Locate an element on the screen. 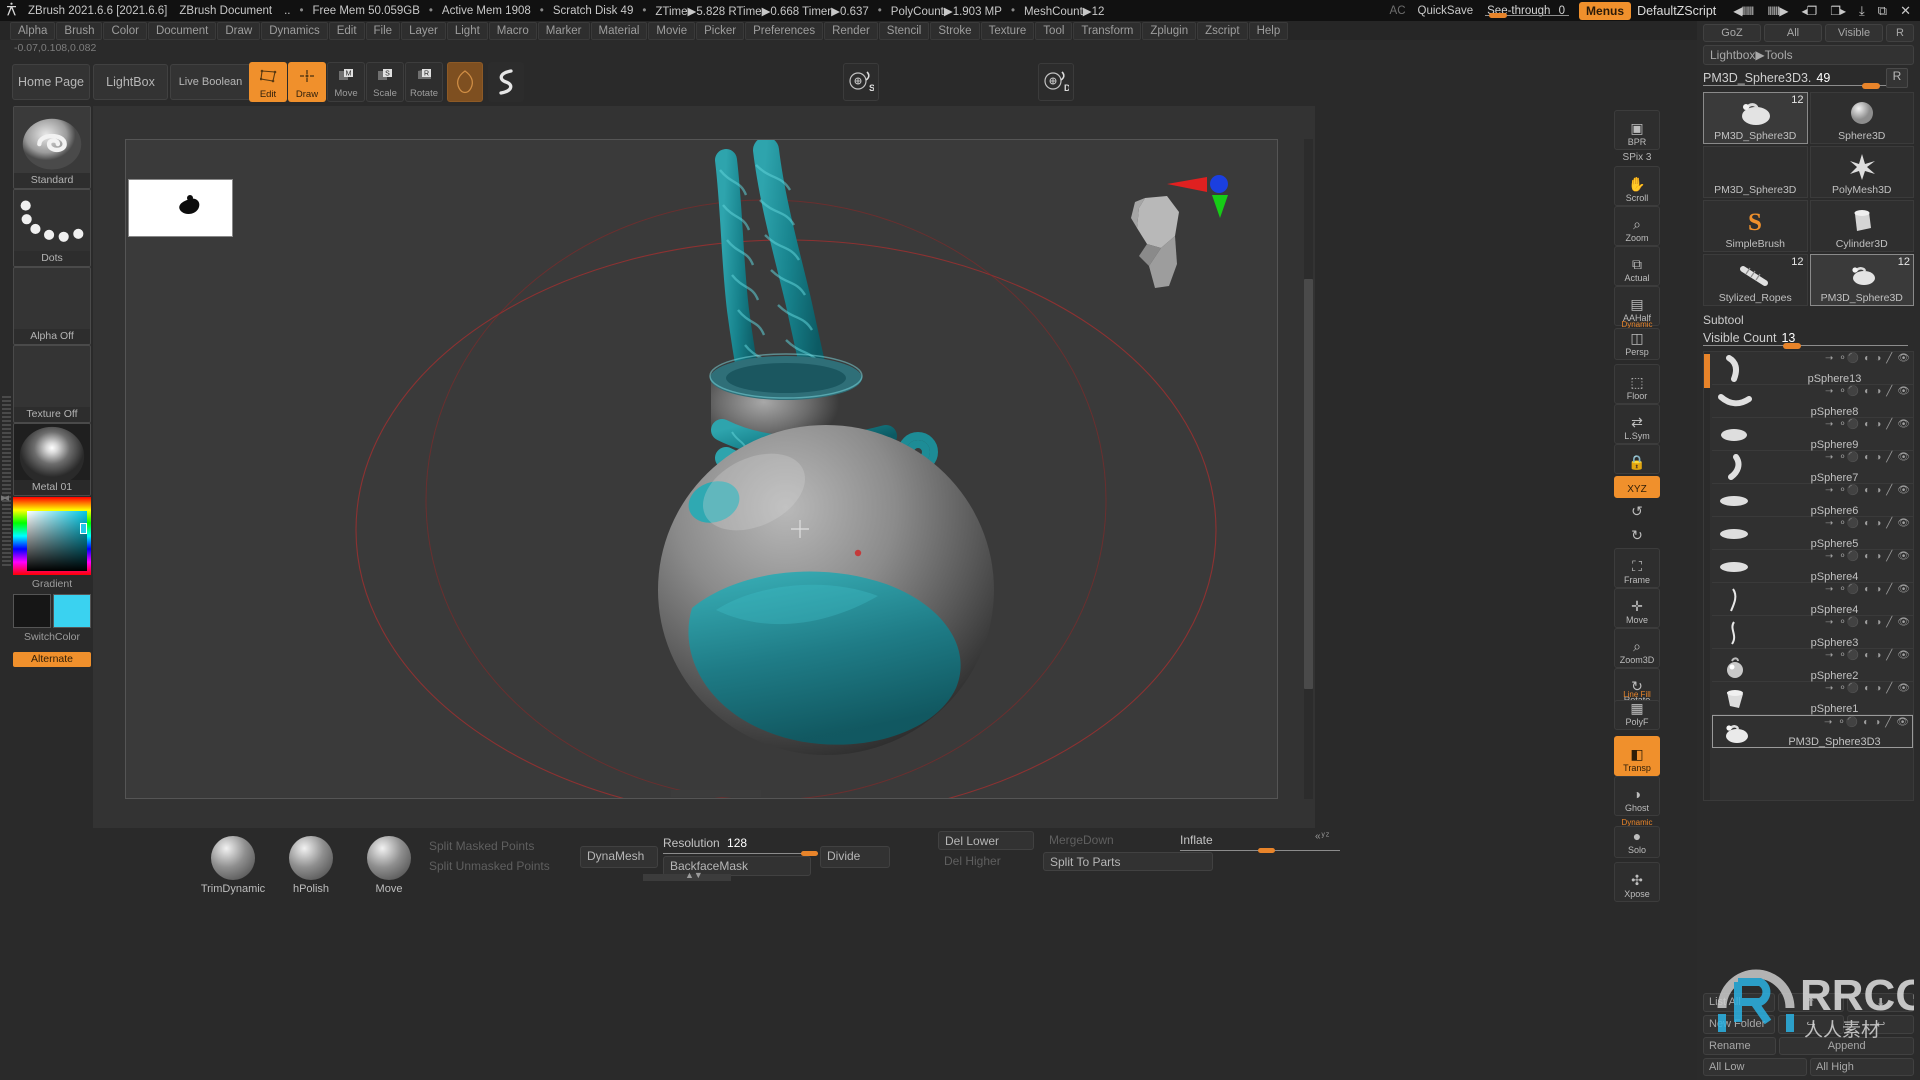  goz-r-button: R is located at coordinates (1900, 33).